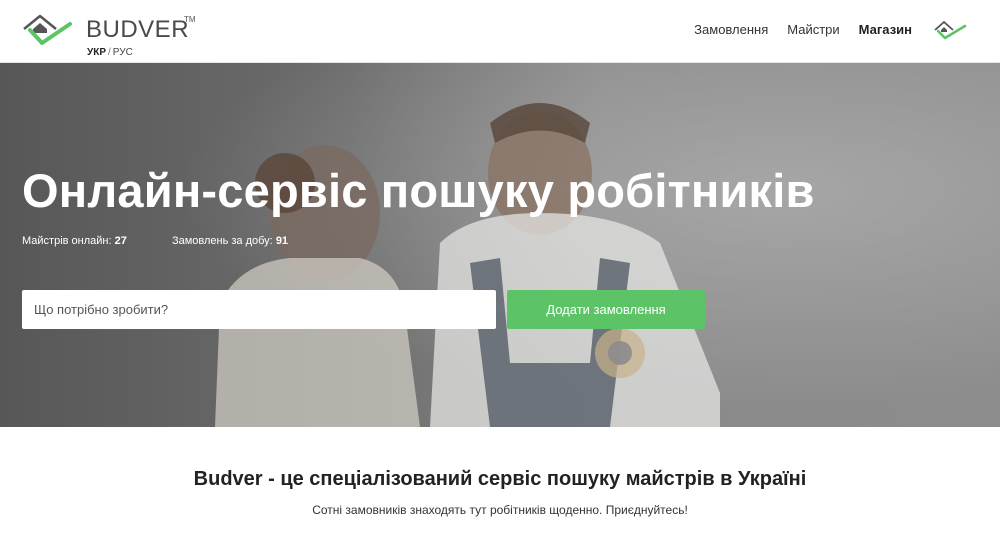  I want to click on orders-per-day-stat: Замовлень за добу: 91, so click(230, 241).